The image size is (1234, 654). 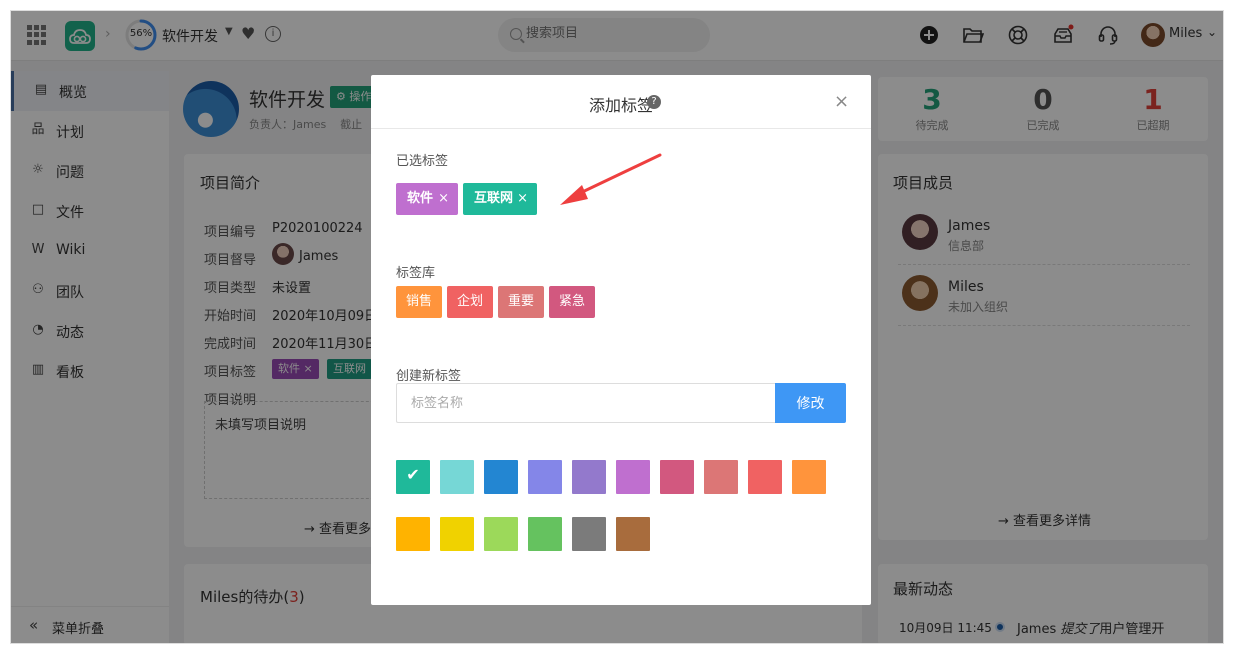 I want to click on tag-library-label: 标签库, so click(x=416, y=273).